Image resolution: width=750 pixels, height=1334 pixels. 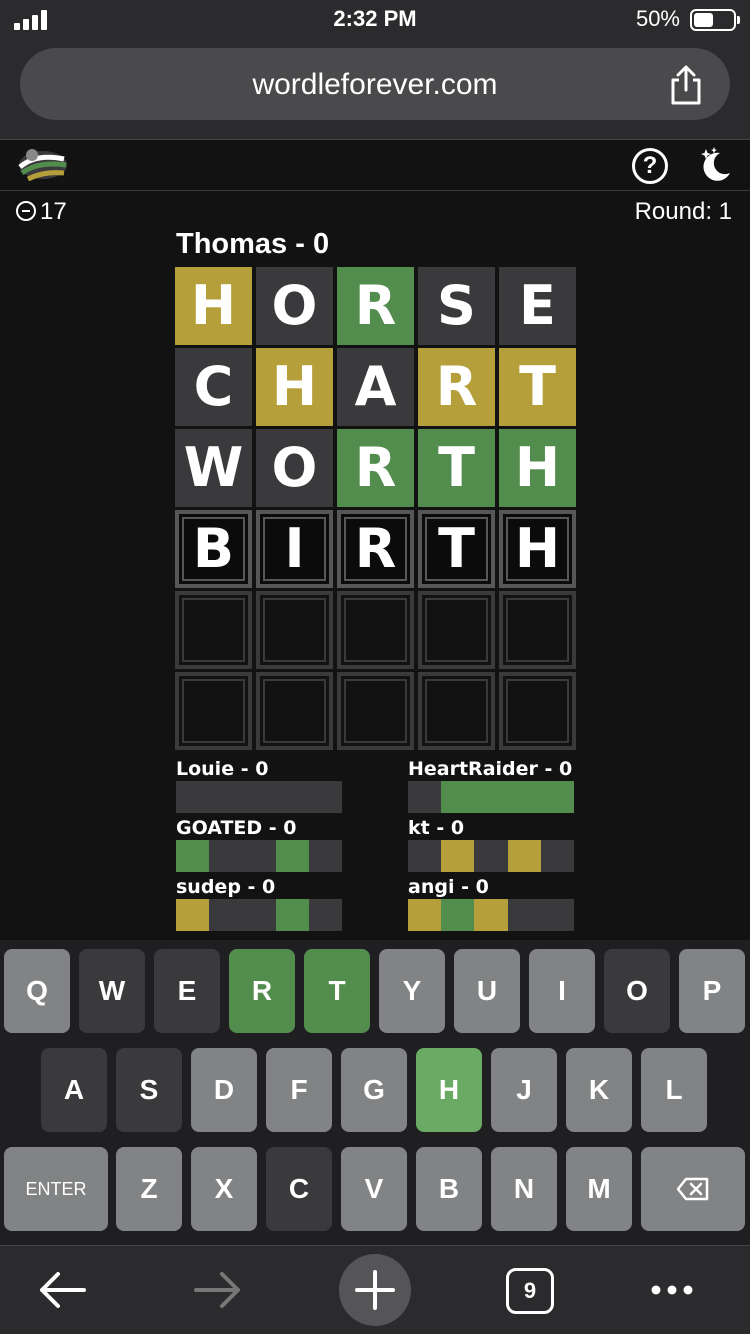 What do you see at coordinates (637, 991) in the screenshot?
I see `key-o: O` at bounding box center [637, 991].